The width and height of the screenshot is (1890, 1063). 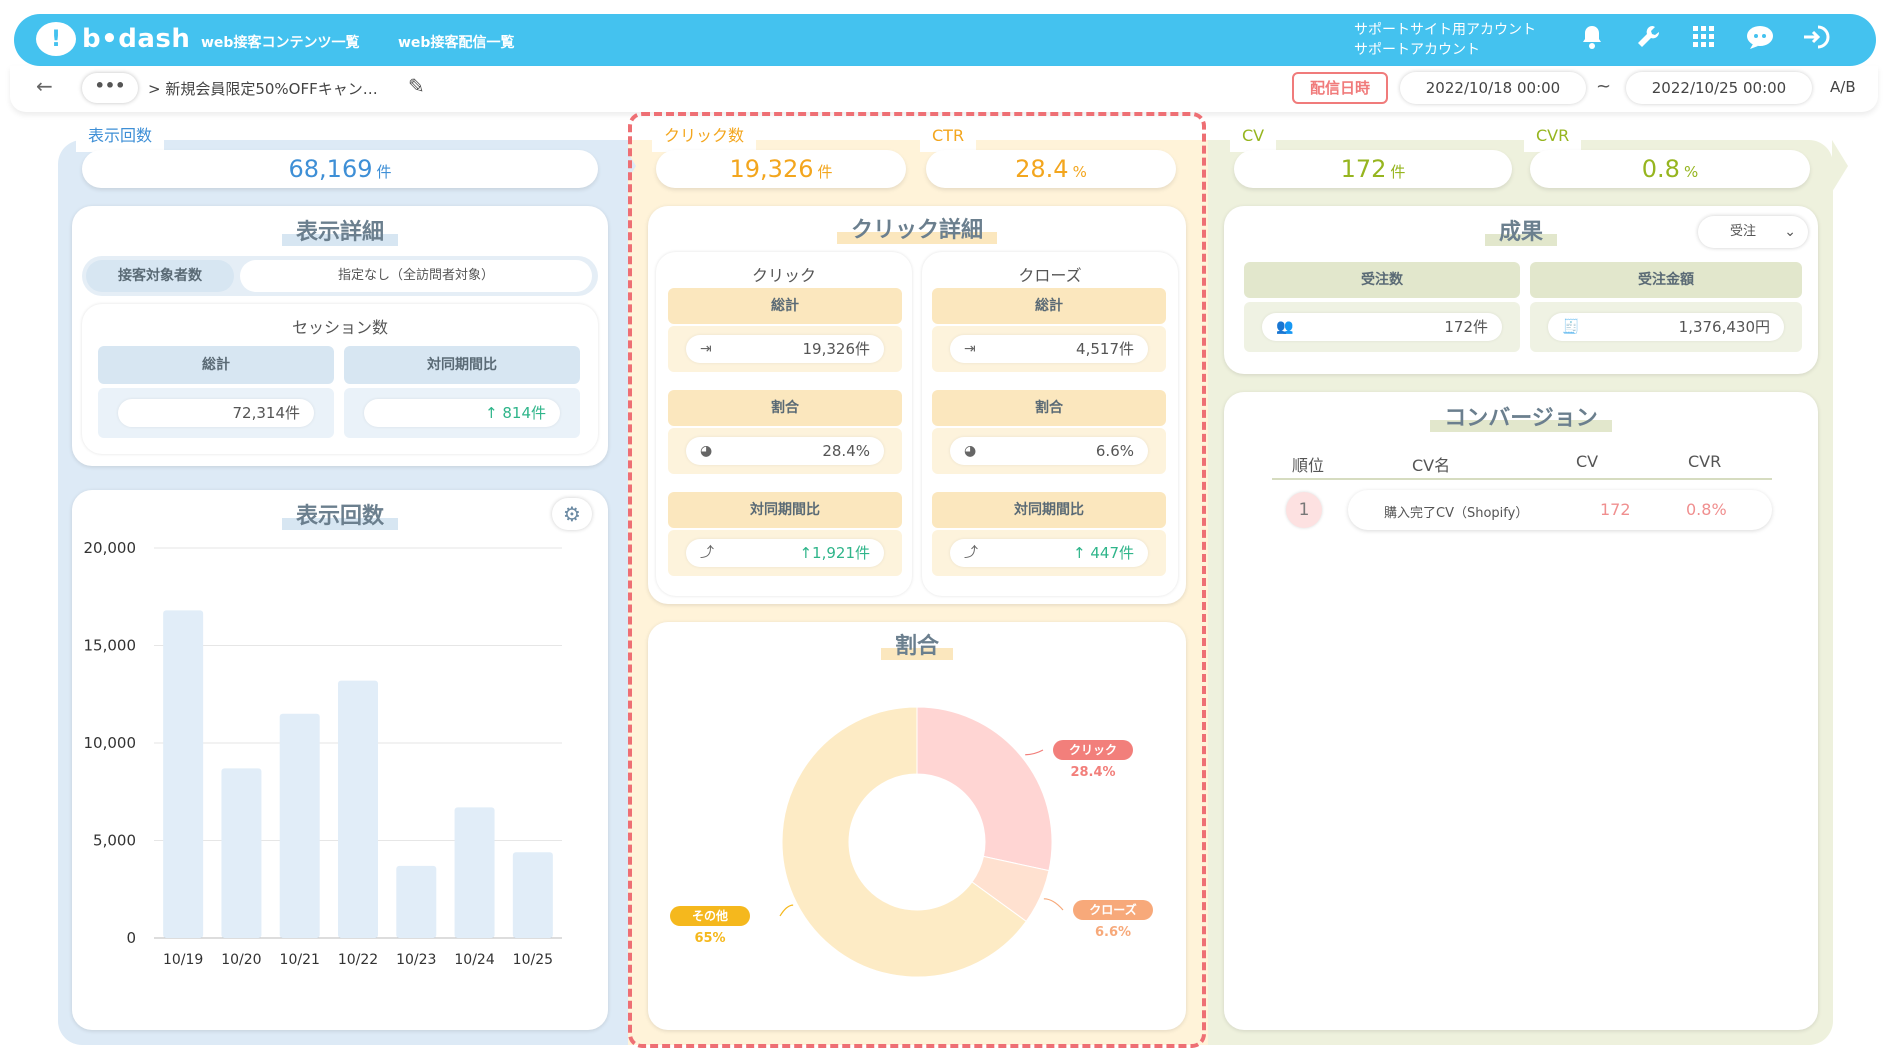 What do you see at coordinates (709, 938) in the screenshot?
I see `slice-percent: 65%` at bounding box center [709, 938].